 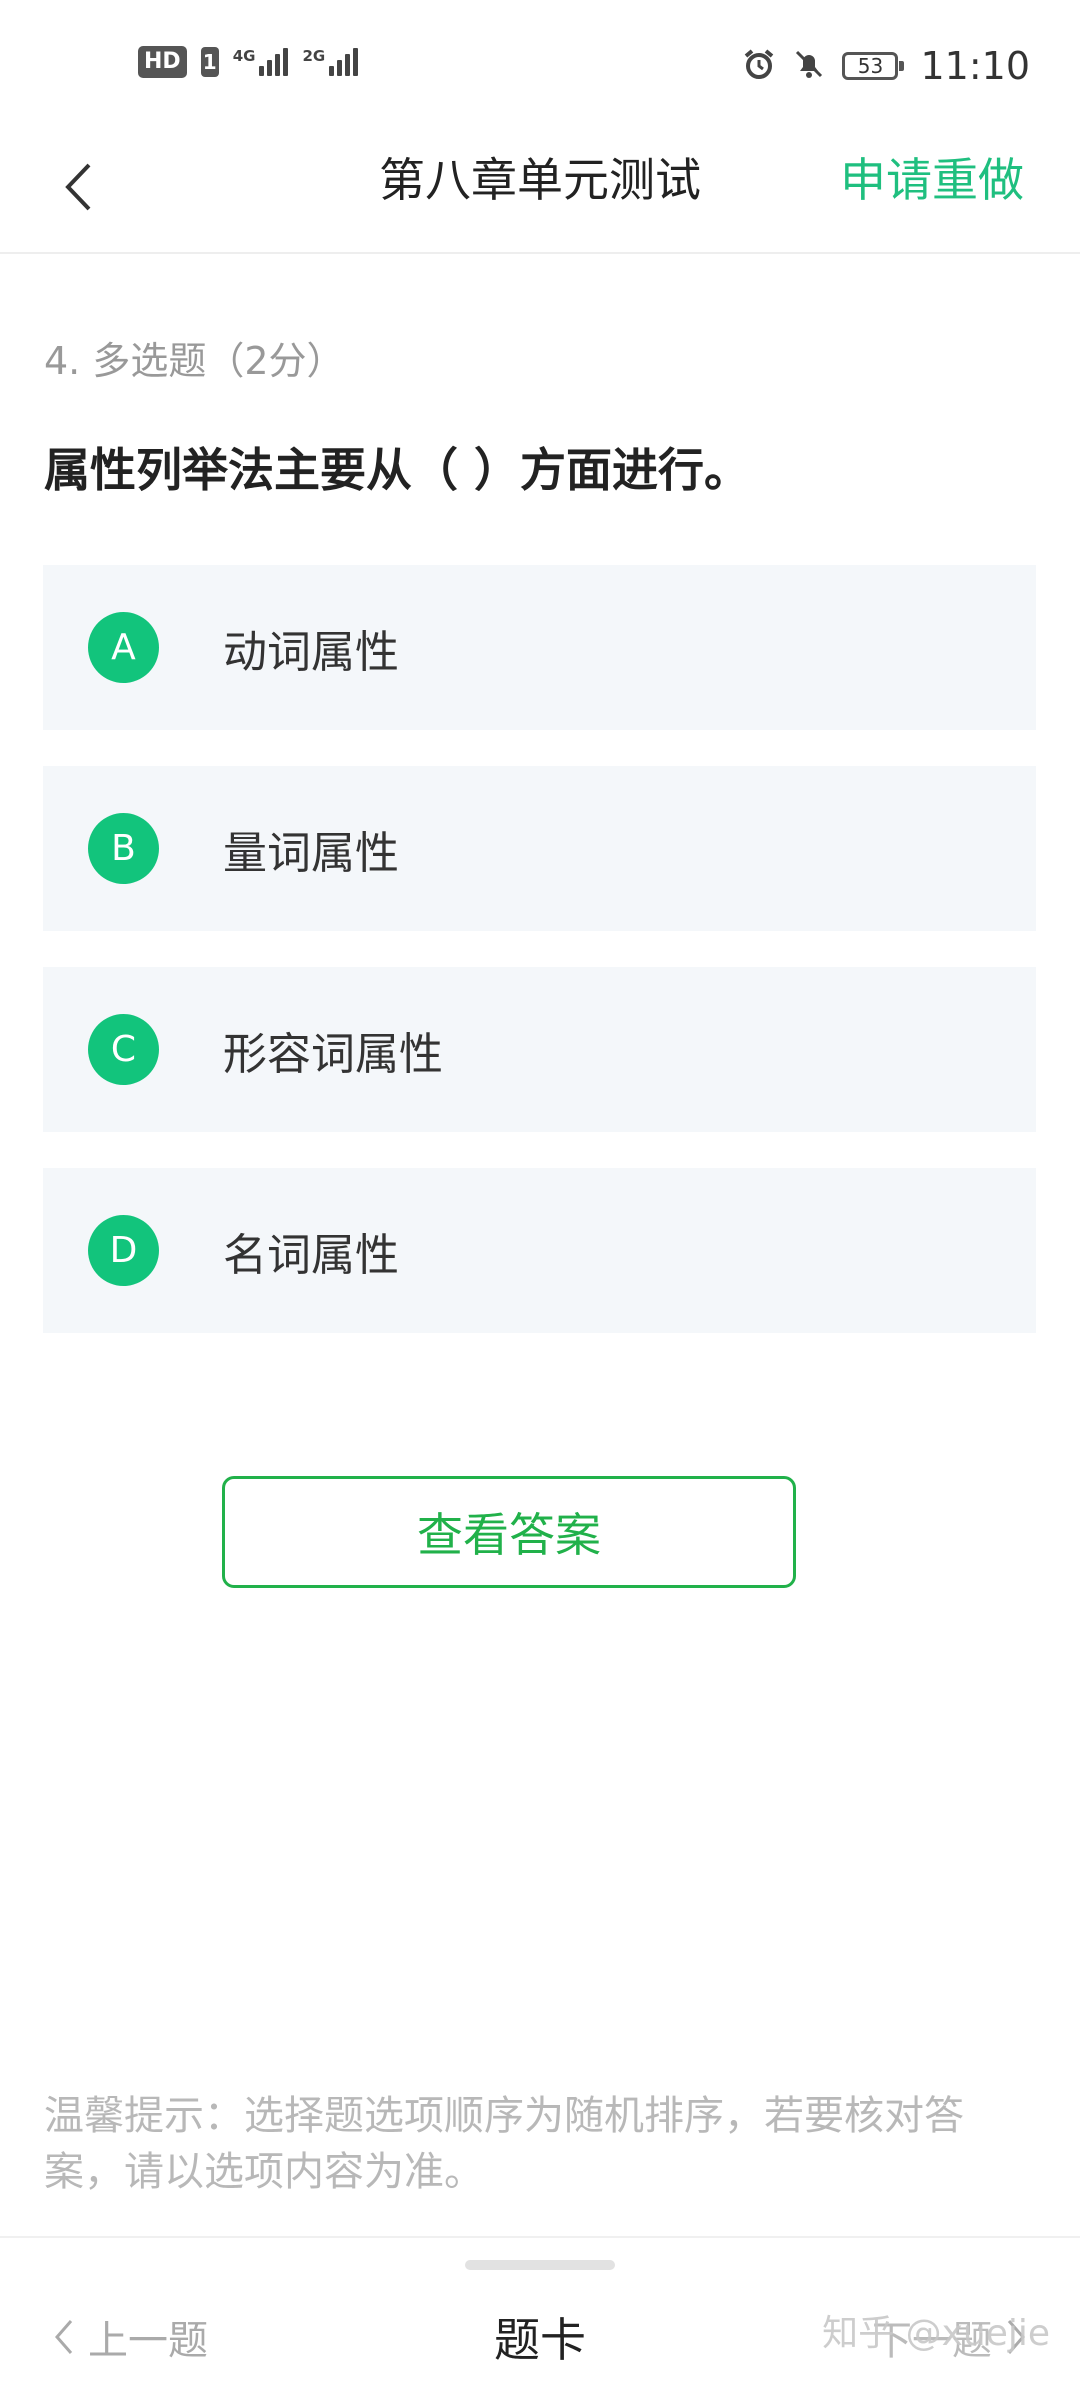 What do you see at coordinates (540, 65) in the screenshot?
I see `status-bar: HD 1 4G 2G 53 11:10` at bounding box center [540, 65].